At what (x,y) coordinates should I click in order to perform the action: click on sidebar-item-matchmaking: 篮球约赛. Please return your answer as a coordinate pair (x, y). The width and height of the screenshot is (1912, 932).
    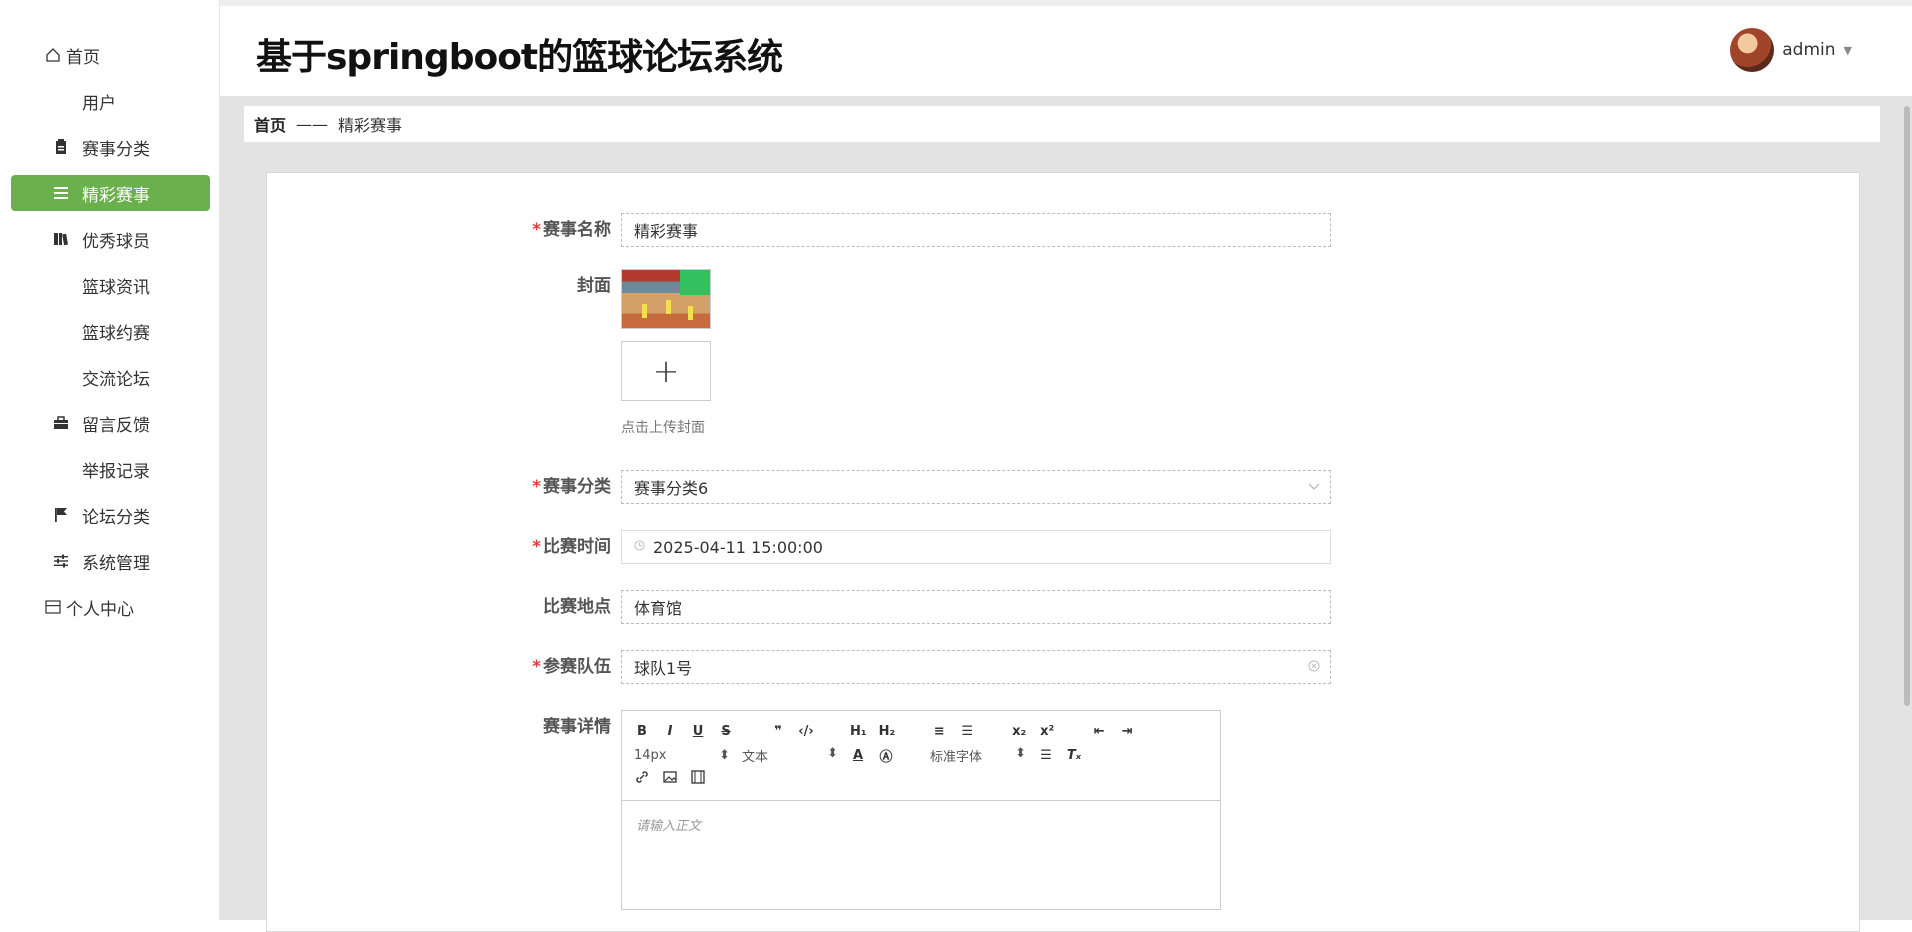
    Looking at the image, I should click on (109, 331).